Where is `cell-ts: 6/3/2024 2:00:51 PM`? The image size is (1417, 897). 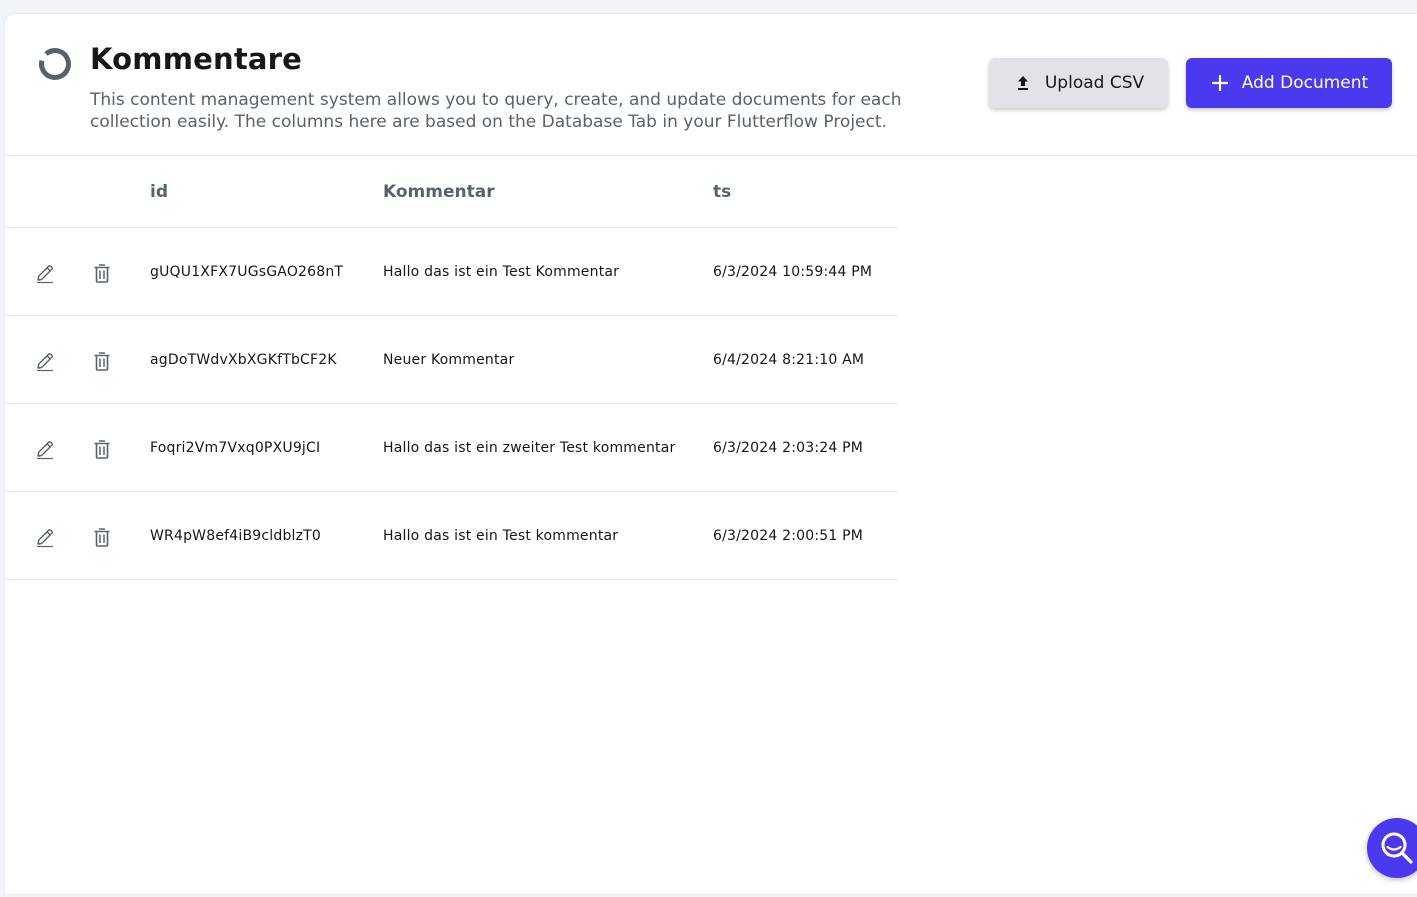
cell-ts: 6/3/2024 2:00:51 PM is located at coordinates (788, 536).